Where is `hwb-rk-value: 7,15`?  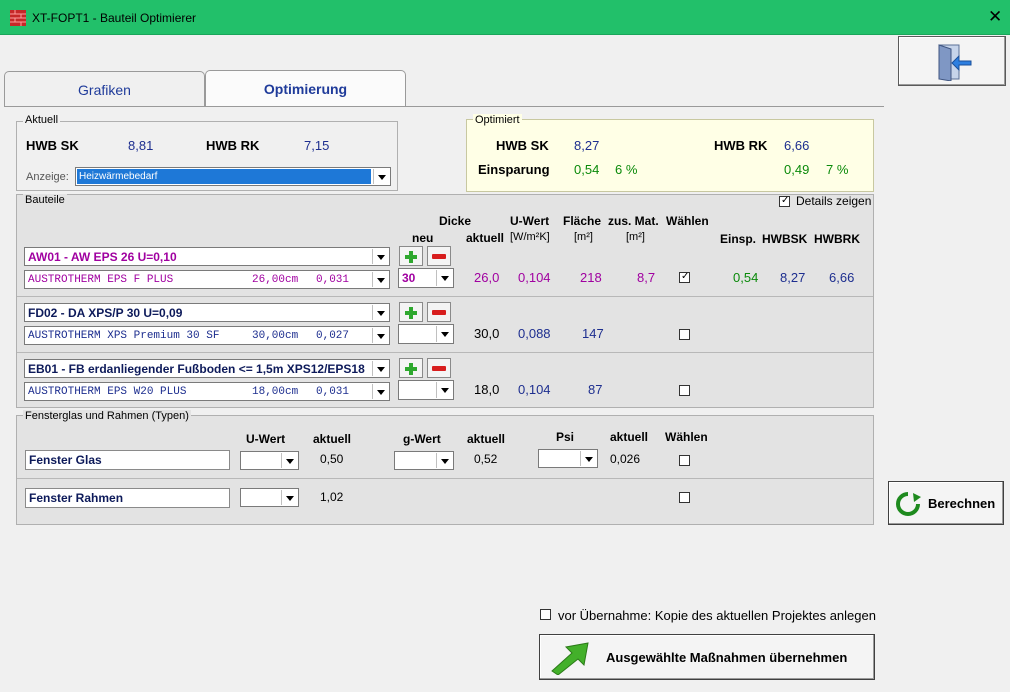
hwb-rk-value: 7,15 is located at coordinates (317, 145).